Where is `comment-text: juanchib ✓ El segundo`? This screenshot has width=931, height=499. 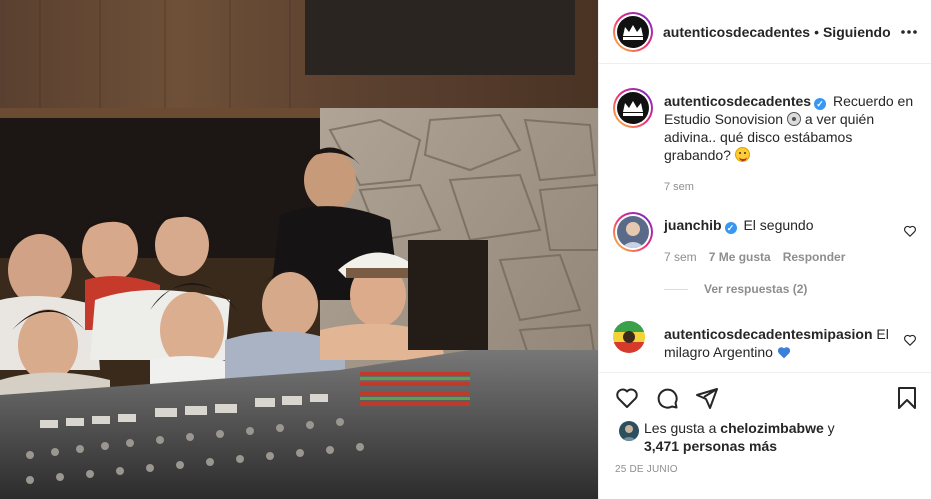 comment-text: juanchib ✓ El segundo is located at coordinates (776, 225).